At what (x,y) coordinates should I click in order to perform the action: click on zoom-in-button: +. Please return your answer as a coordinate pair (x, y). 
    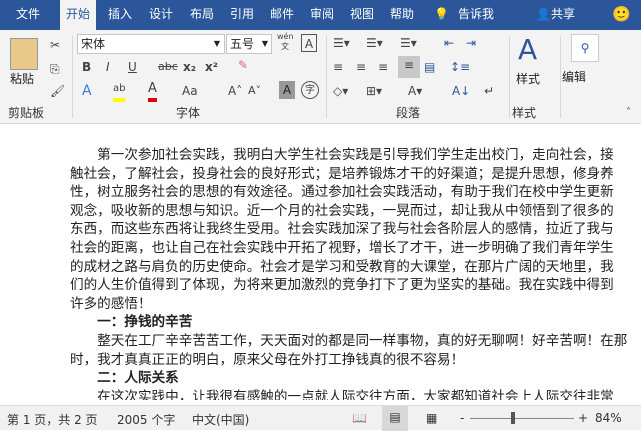
    Looking at the image, I should click on (583, 418).